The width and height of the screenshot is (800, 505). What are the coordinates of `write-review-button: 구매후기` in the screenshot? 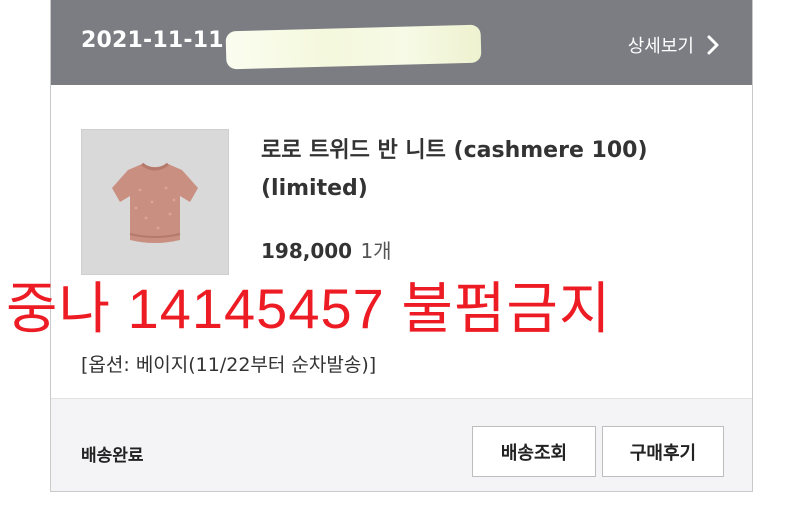 It's located at (663, 451).